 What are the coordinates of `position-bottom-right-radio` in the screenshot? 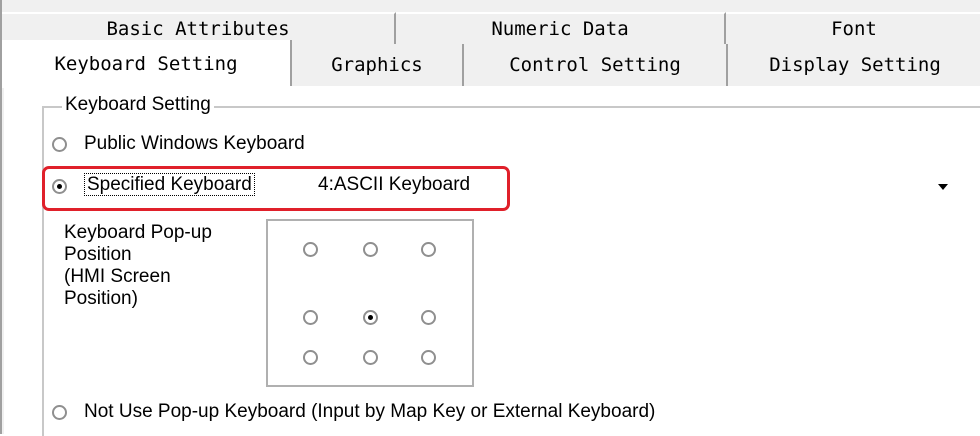 It's located at (428, 357).